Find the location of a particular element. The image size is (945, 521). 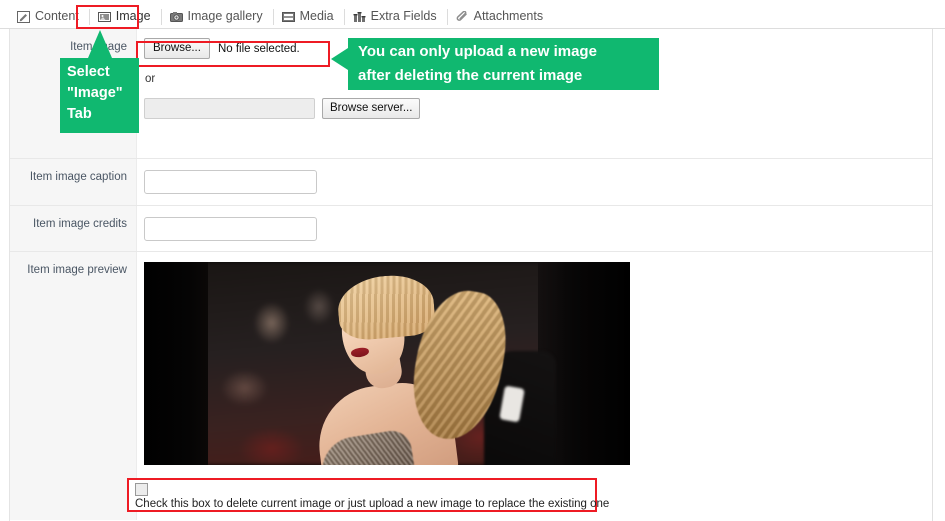

item-image-credits-input is located at coordinates (230, 229).